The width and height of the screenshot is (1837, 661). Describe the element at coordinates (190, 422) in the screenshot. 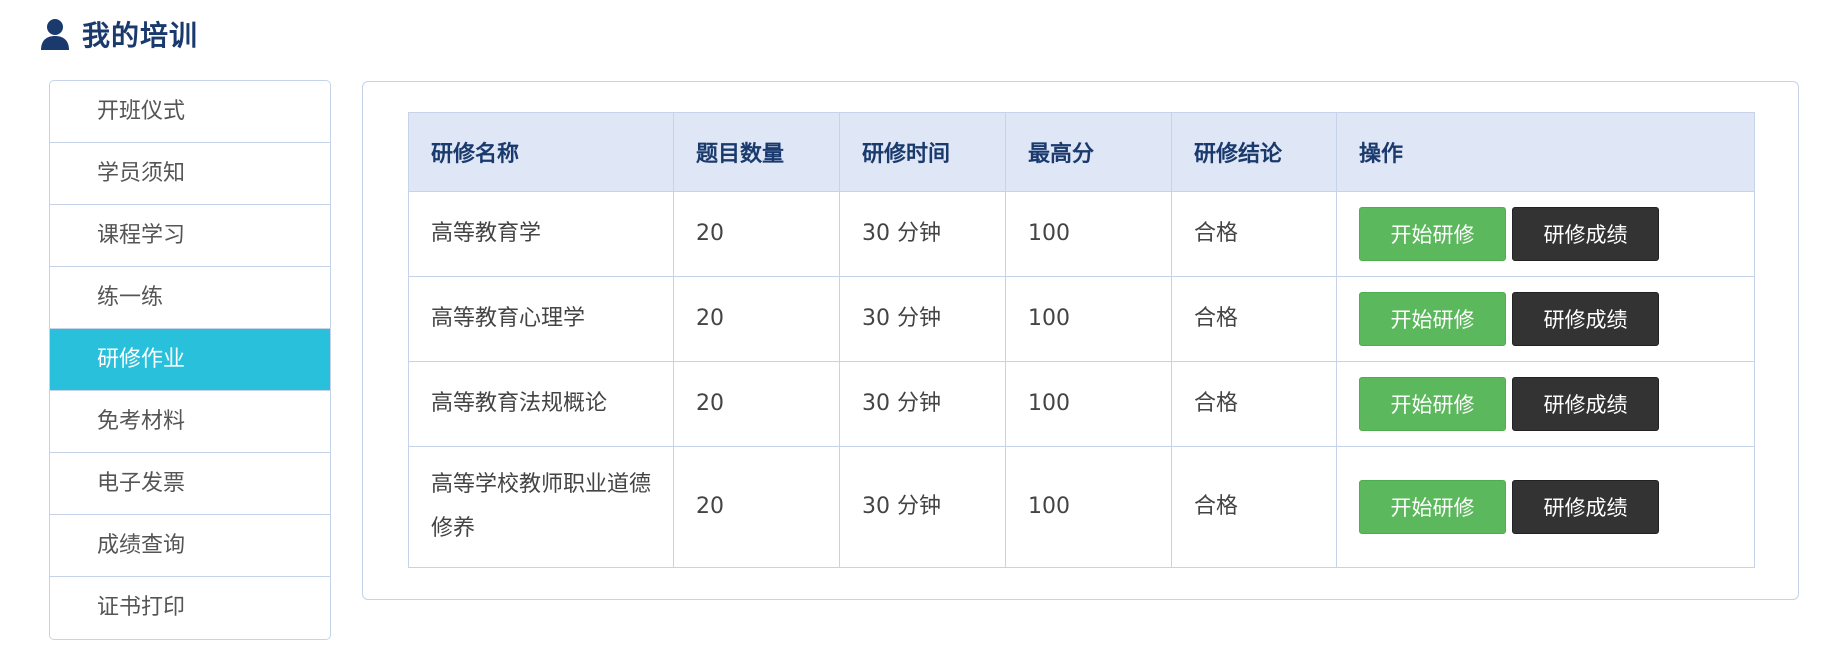

I see `sidebar-item-exemption-materials: 免考材料` at that location.